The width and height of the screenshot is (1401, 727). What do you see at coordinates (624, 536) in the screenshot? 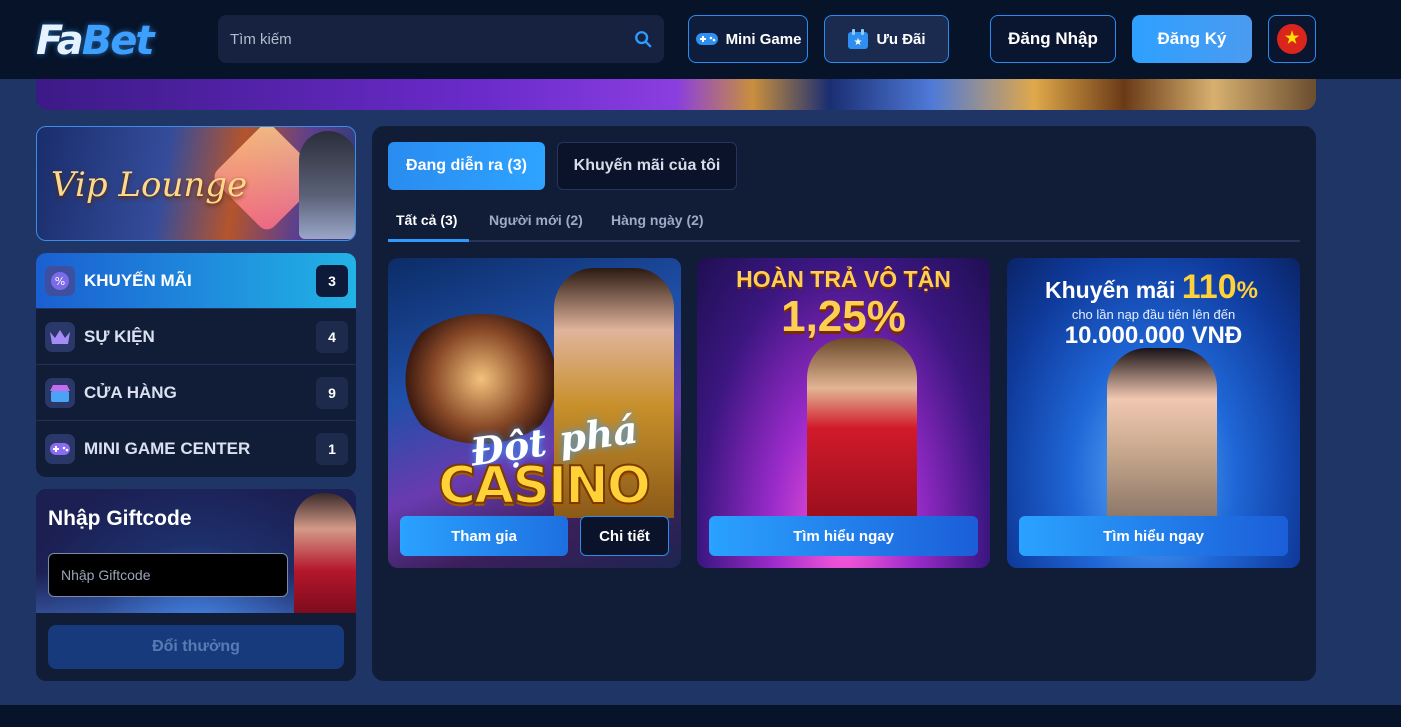
I see `detail-button: Chi tiết` at bounding box center [624, 536].